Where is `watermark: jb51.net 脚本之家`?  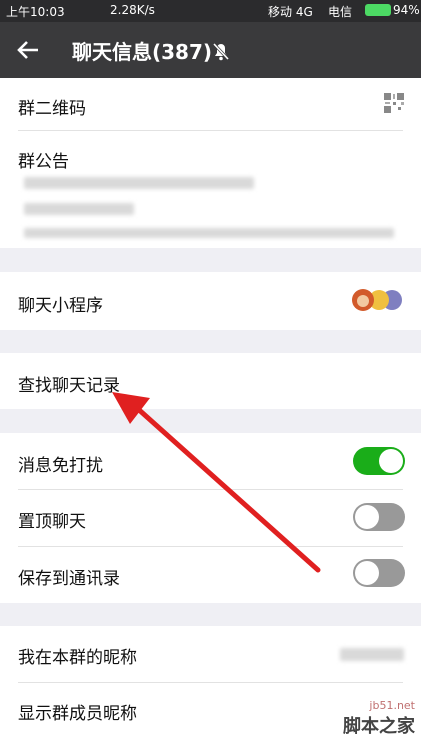
watermark: jb51.net 脚本之家 is located at coordinates (379, 718).